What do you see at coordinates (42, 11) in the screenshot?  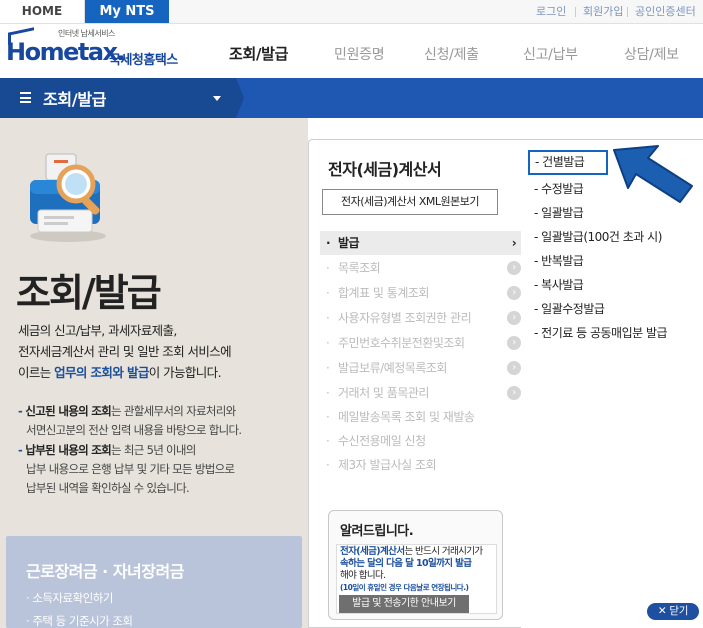 I see `home-tab: HOME` at bounding box center [42, 11].